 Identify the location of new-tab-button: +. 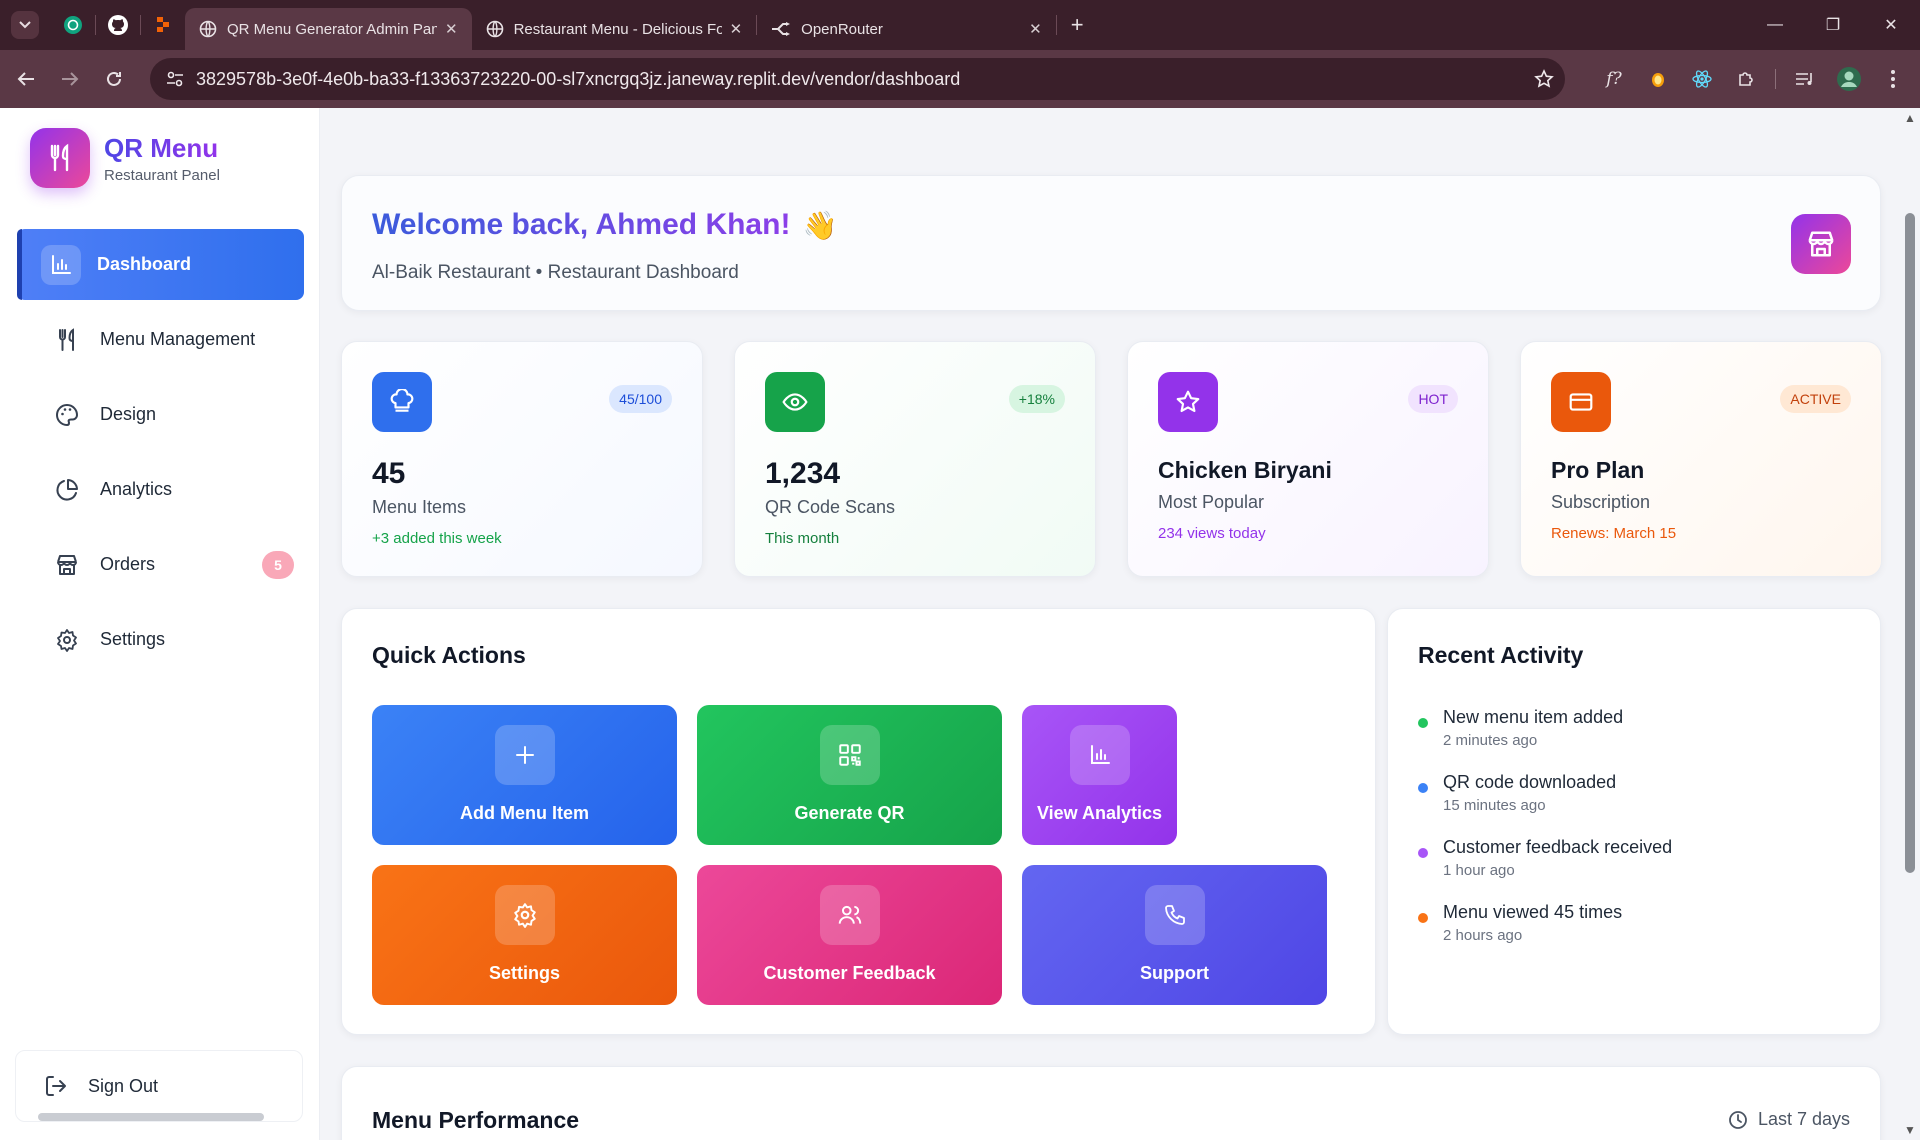
(1077, 25).